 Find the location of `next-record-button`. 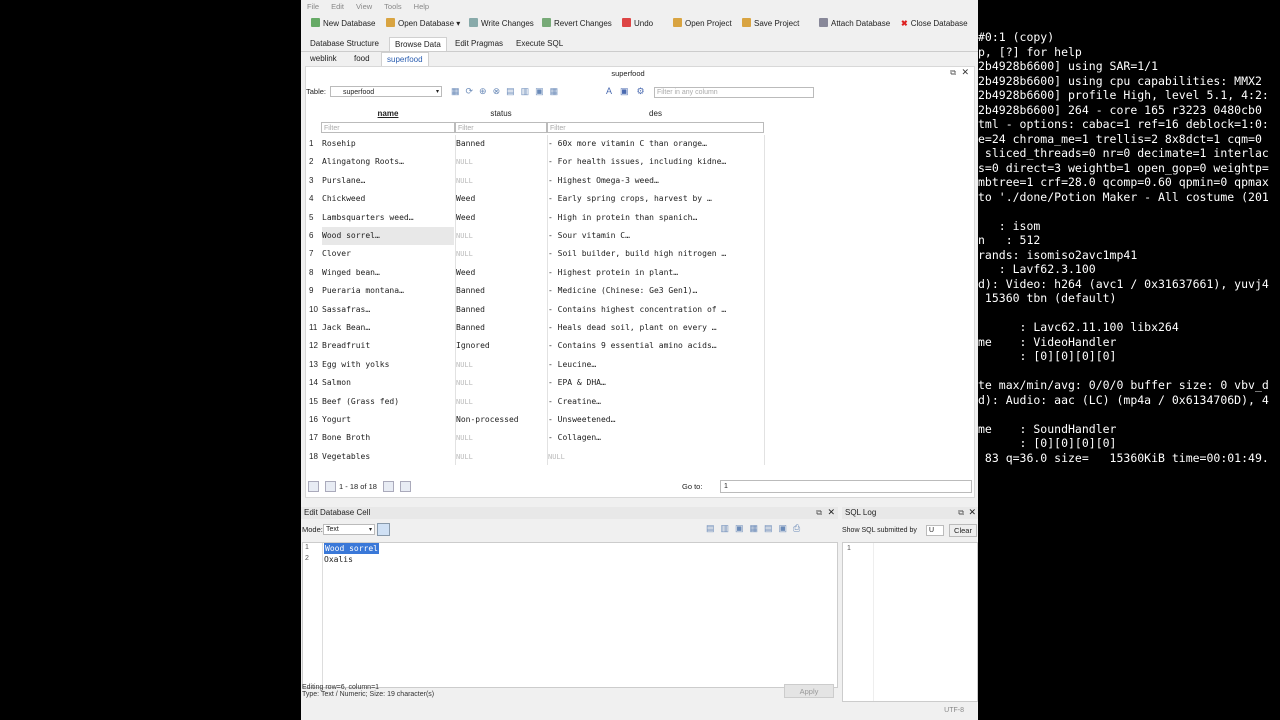

next-record-button is located at coordinates (388, 486).